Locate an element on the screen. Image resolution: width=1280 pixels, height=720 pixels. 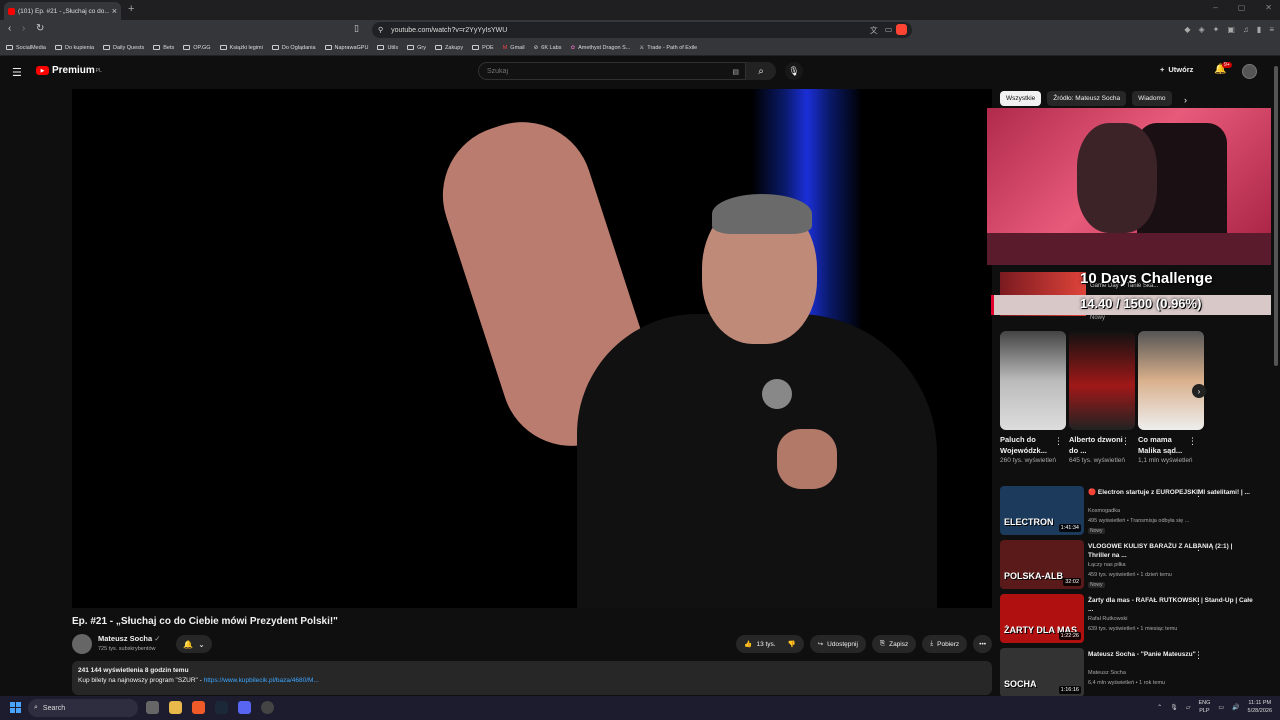
bookmark-item: NaprawaGPU is located at coordinates (346, 48).